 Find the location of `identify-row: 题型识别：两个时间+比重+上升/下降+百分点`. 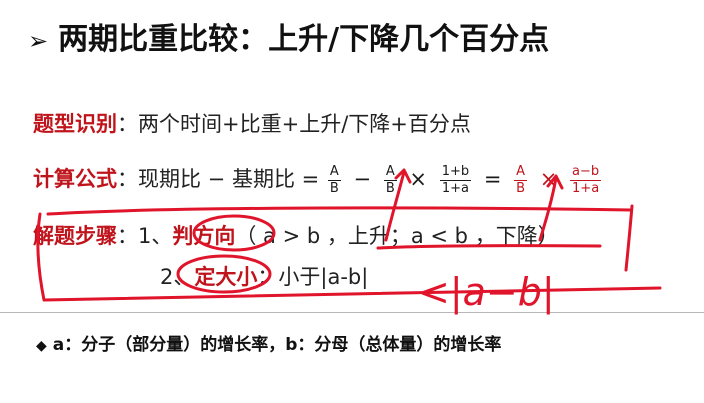

identify-row: 题型识别：两个时间+比重+上升/下降+百分点 is located at coordinates (252, 123).